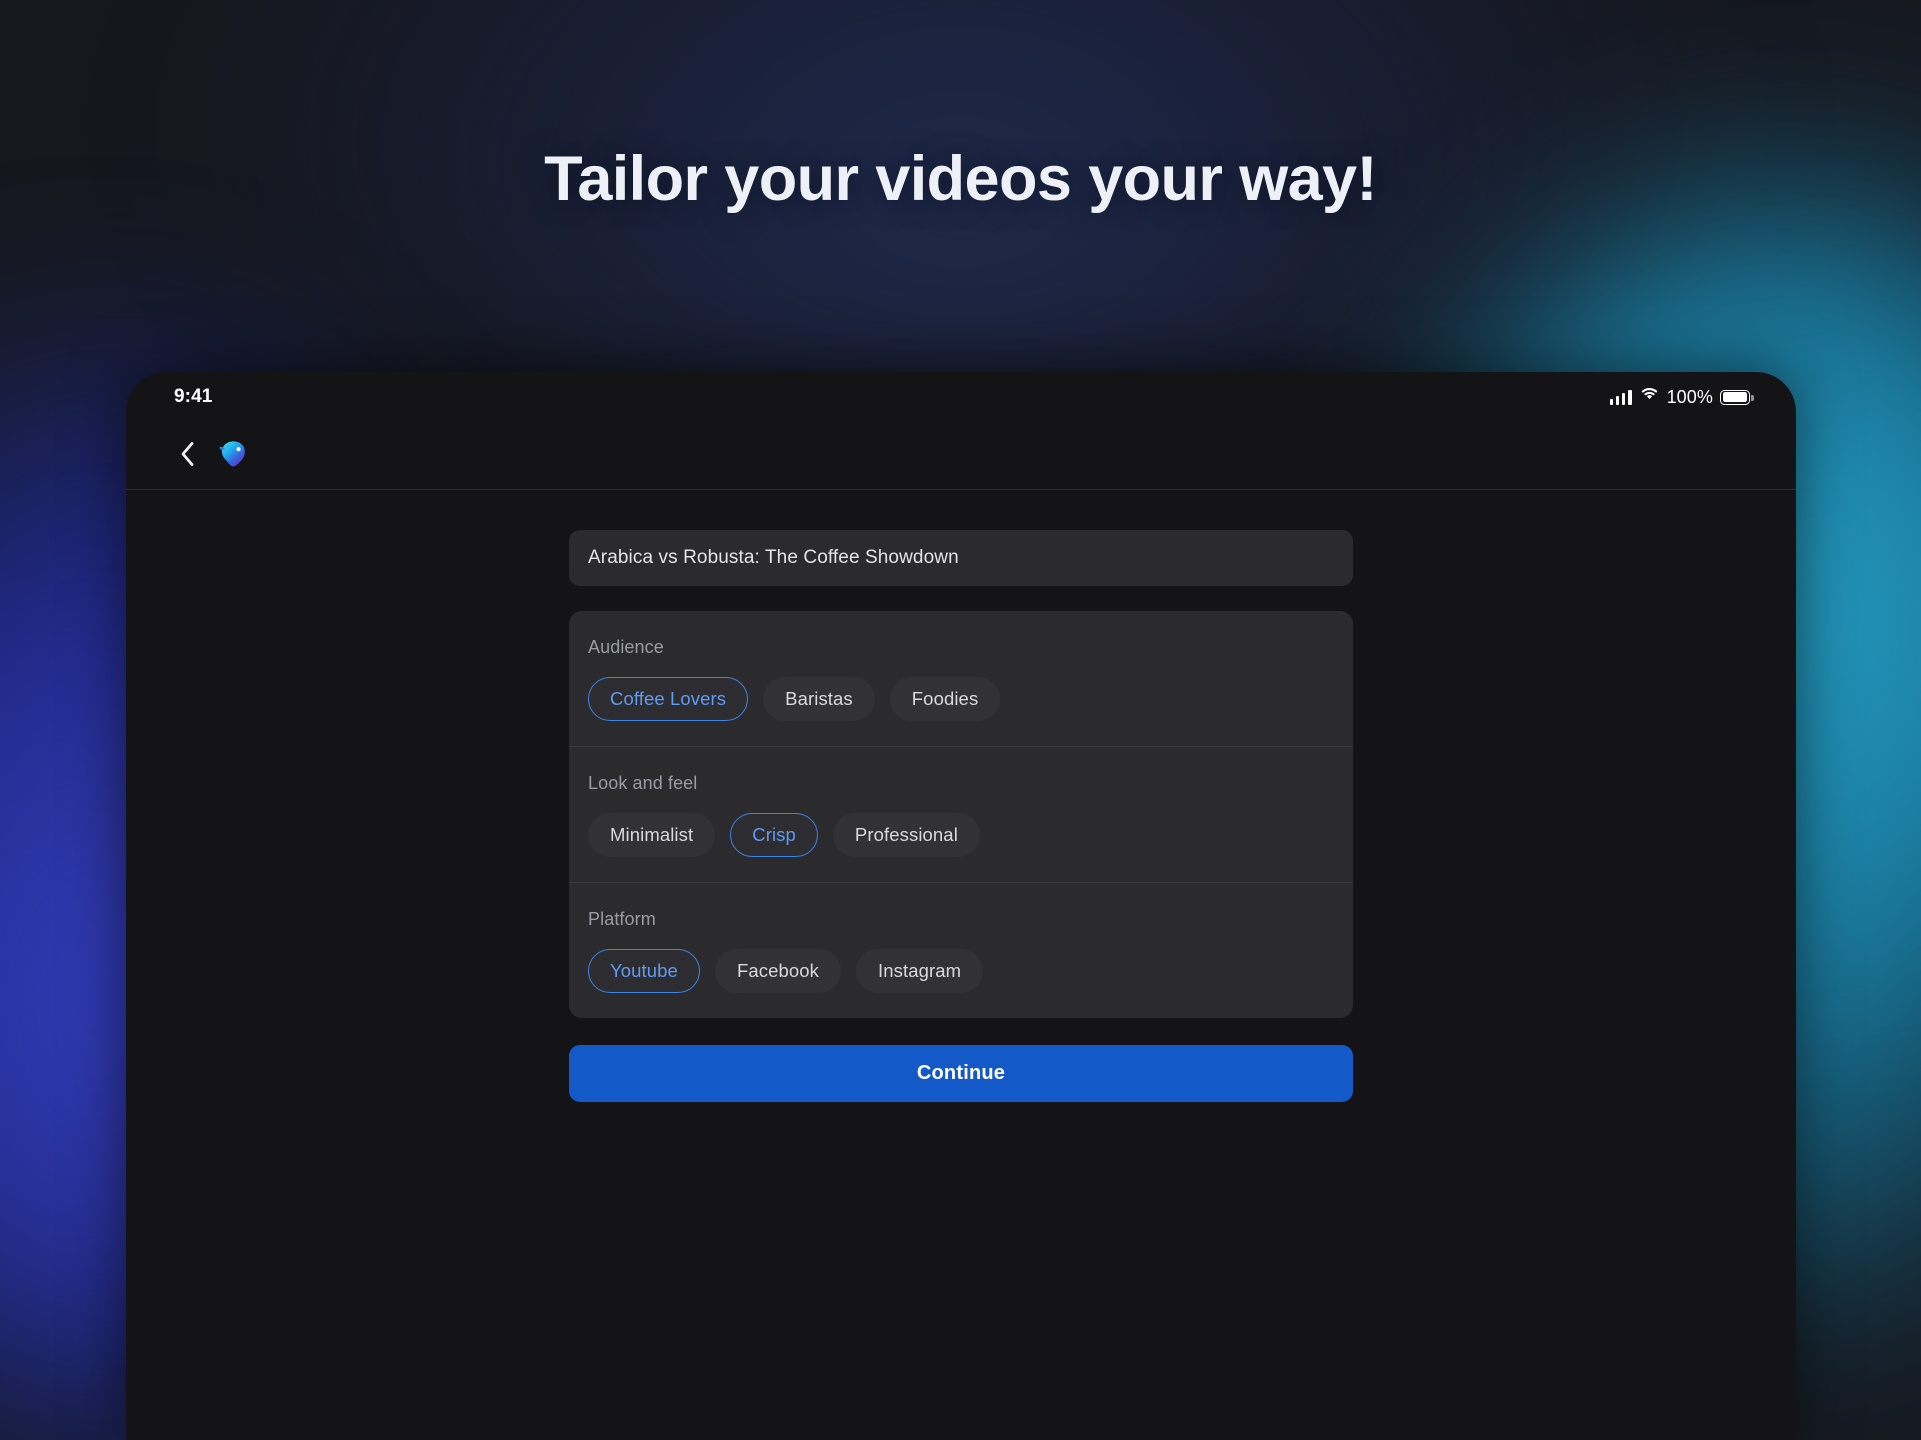  What do you see at coordinates (644, 971) in the screenshot?
I see `option-chip: Youtube` at bounding box center [644, 971].